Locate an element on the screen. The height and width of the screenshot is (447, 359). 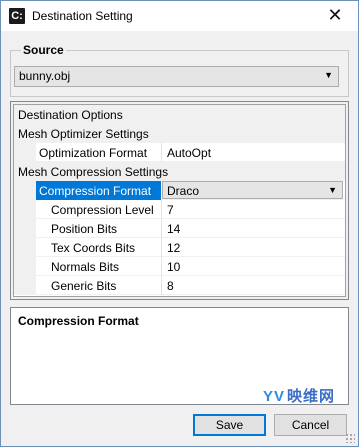
category-mesh-compression: Mesh Compression Settings is located at coordinates (179, 171).